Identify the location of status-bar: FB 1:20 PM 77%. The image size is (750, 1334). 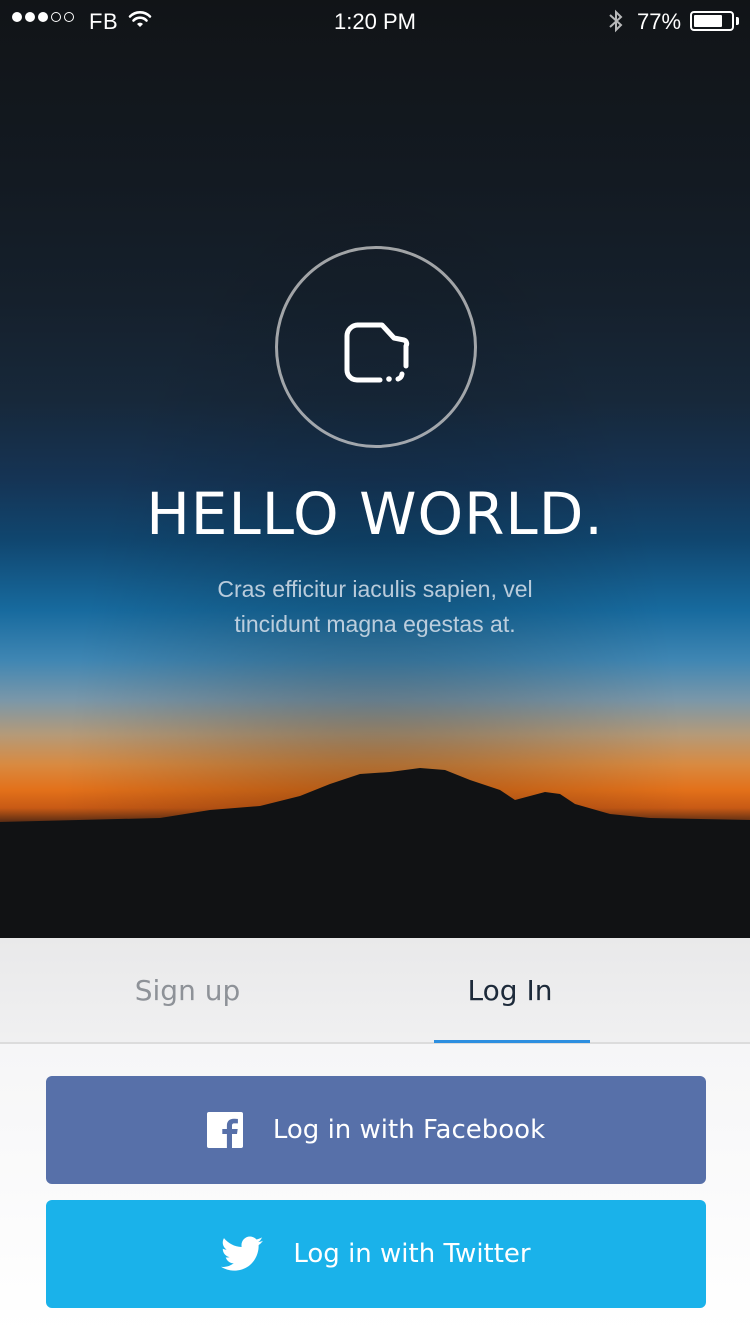
(375, 21).